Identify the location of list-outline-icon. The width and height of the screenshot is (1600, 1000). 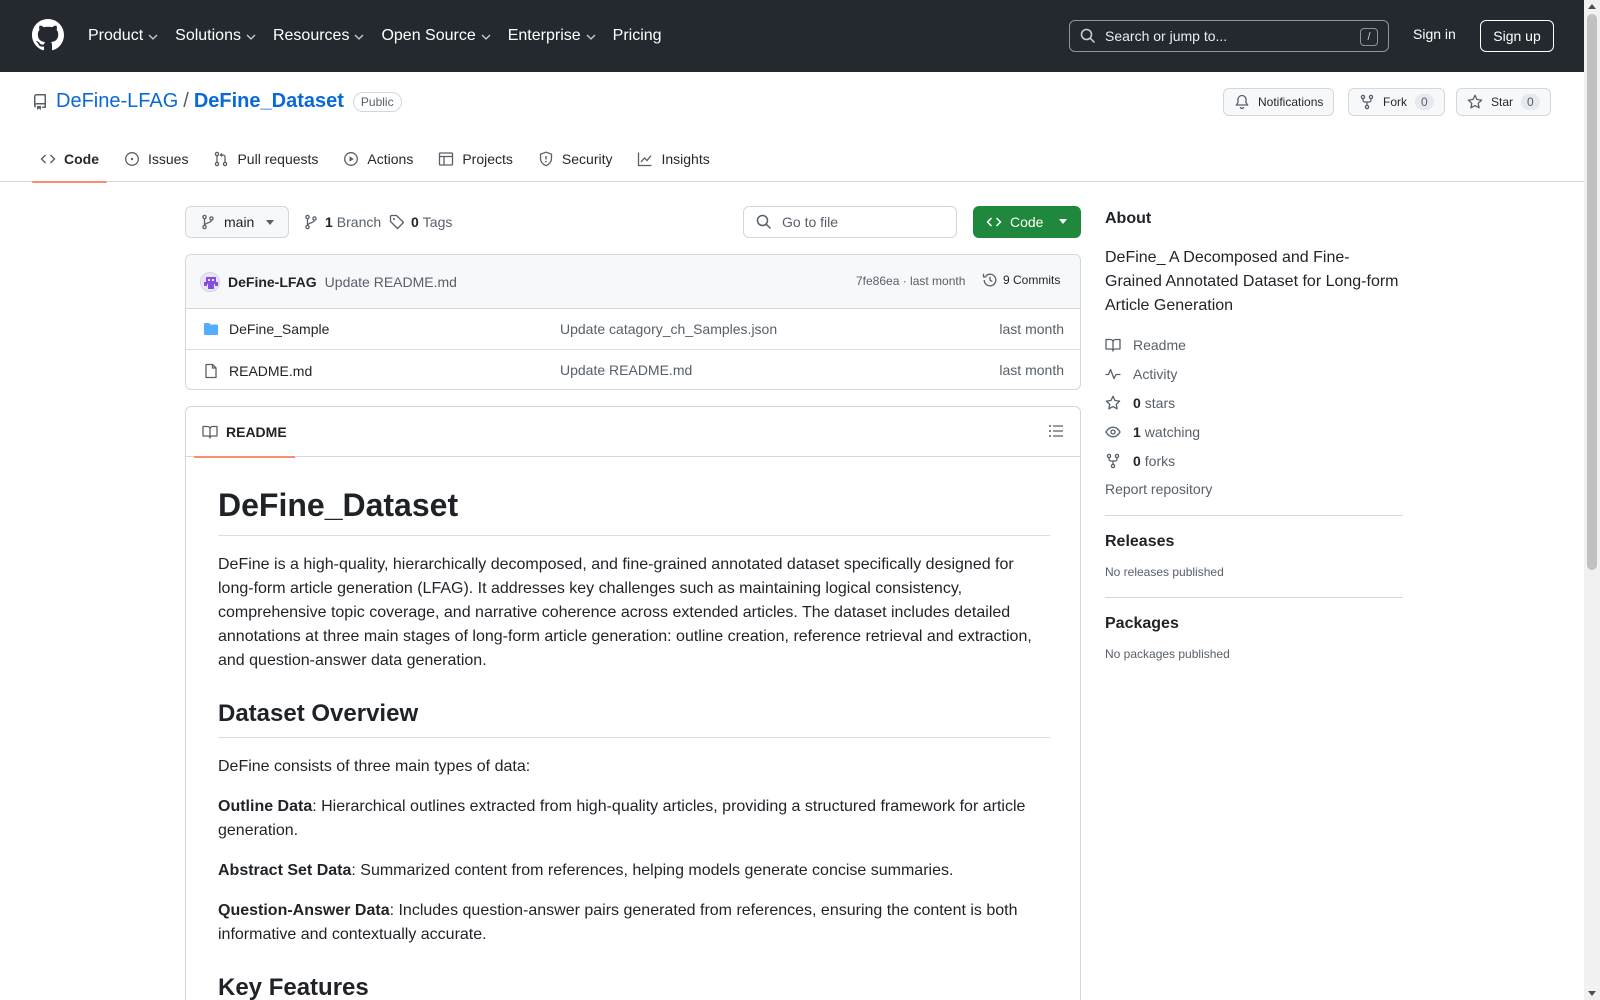
(1056, 431).